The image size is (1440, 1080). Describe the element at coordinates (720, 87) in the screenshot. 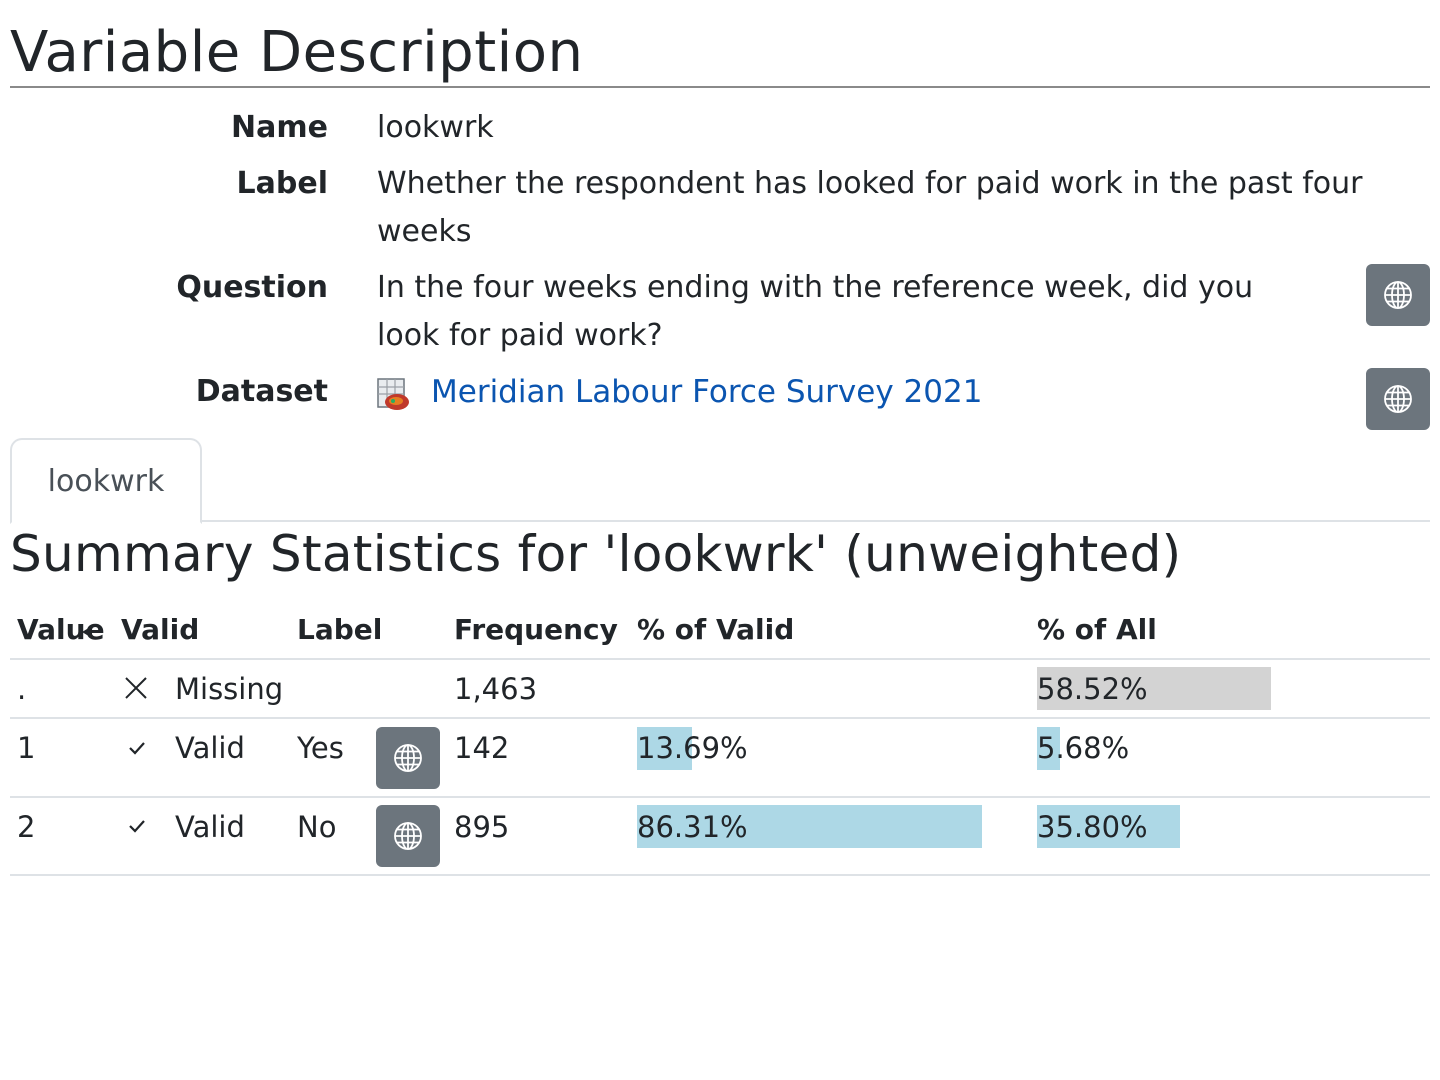

I see `title-divider` at that location.